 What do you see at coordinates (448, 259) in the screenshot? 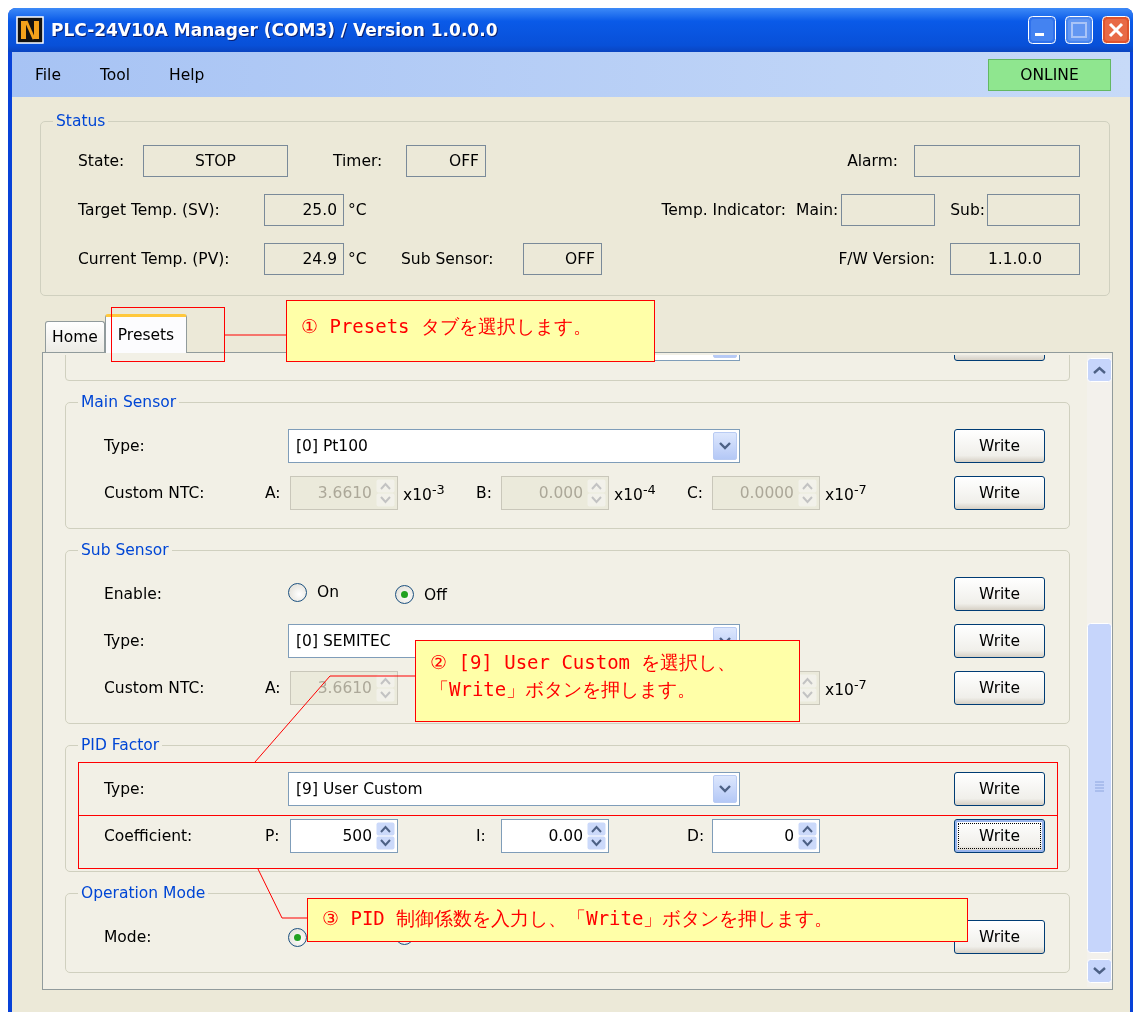
I see `field-label: Sub Sensor:` at bounding box center [448, 259].